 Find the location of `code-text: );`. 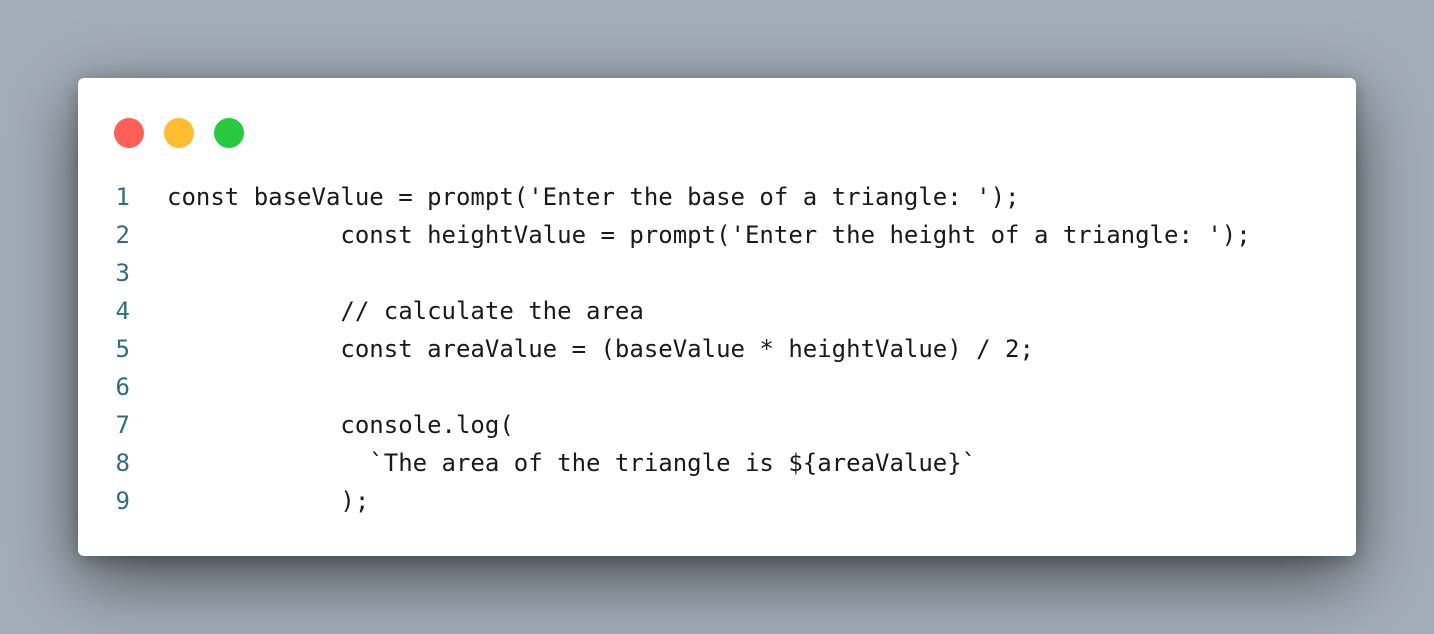

code-text: ); is located at coordinates (268, 501).